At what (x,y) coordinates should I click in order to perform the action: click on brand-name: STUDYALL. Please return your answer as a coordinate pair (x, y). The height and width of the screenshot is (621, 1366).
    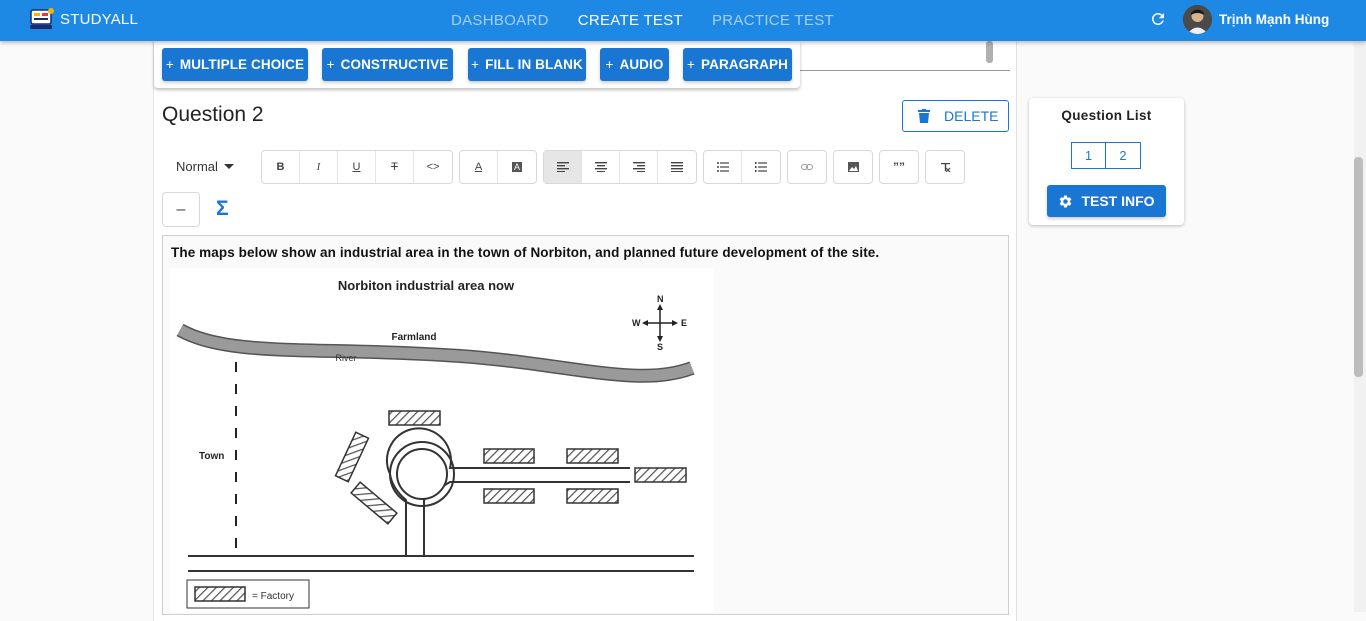
    Looking at the image, I should click on (99, 19).